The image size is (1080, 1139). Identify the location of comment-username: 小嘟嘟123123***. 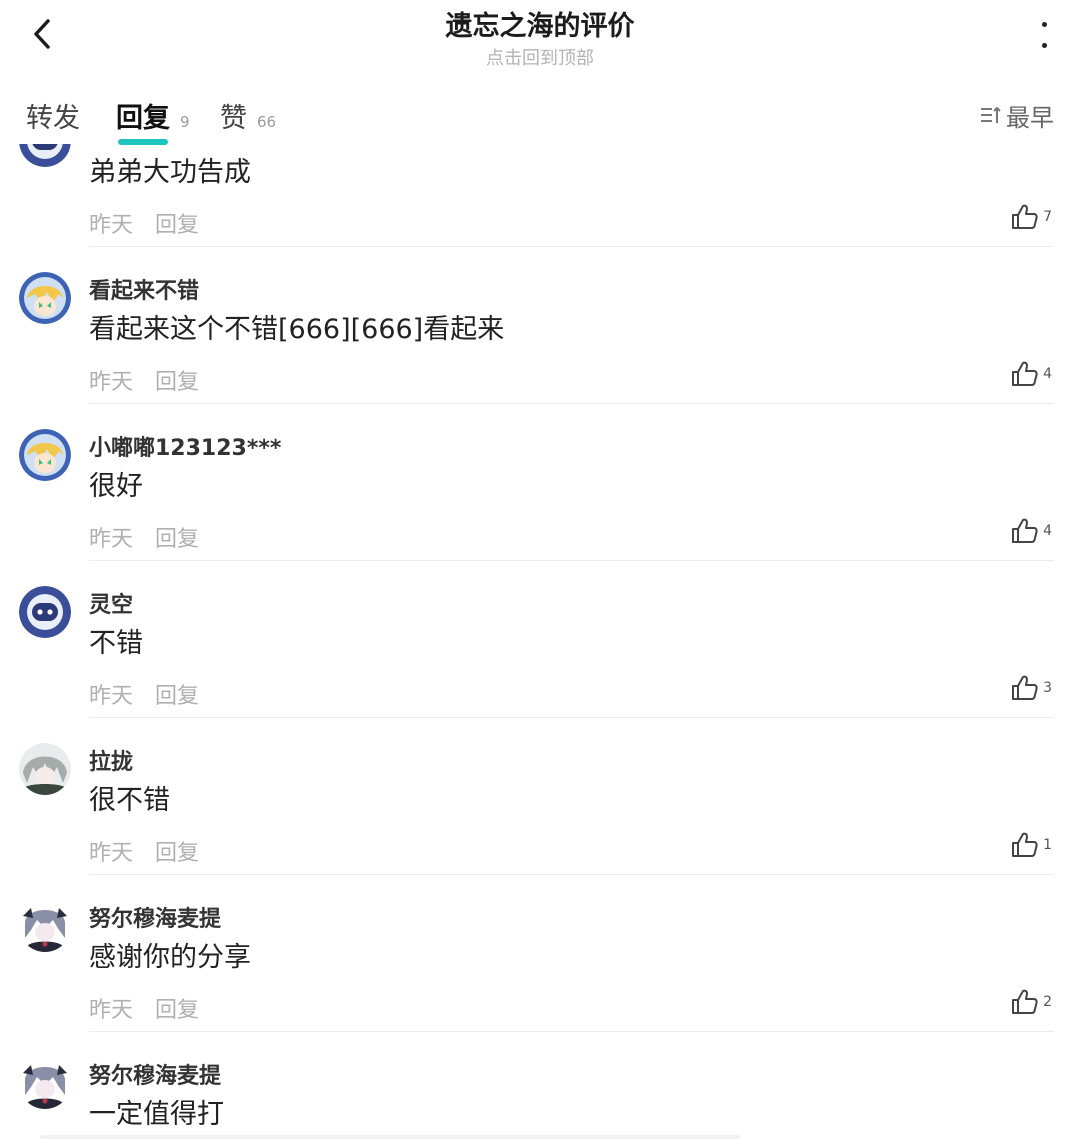
(185, 446).